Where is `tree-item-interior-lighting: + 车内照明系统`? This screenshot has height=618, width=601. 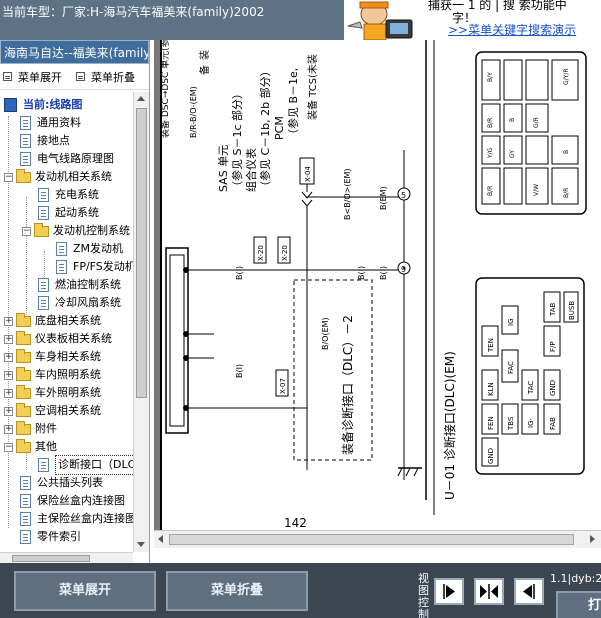
tree-item-interior-lighting: + 车内照明系统 is located at coordinates (52, 375).